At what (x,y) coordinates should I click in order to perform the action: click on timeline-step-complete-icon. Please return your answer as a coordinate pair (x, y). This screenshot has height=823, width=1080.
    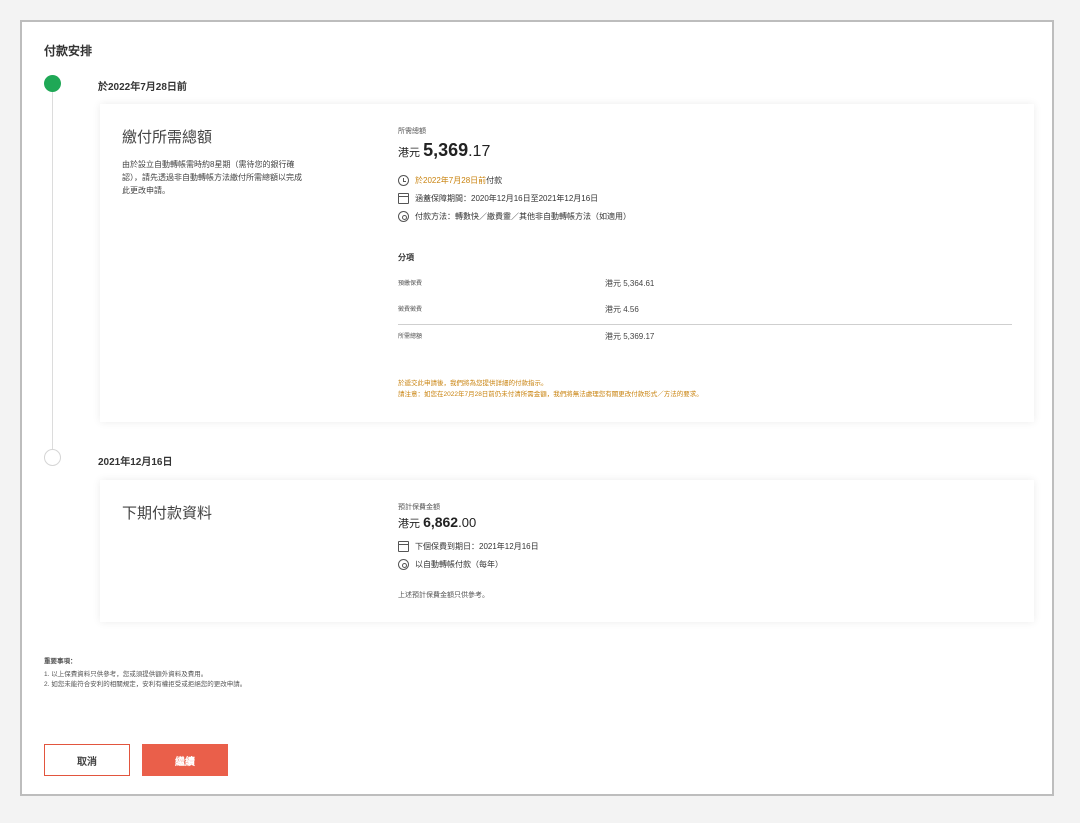
    Looking at the image, I should click on (52, 83).